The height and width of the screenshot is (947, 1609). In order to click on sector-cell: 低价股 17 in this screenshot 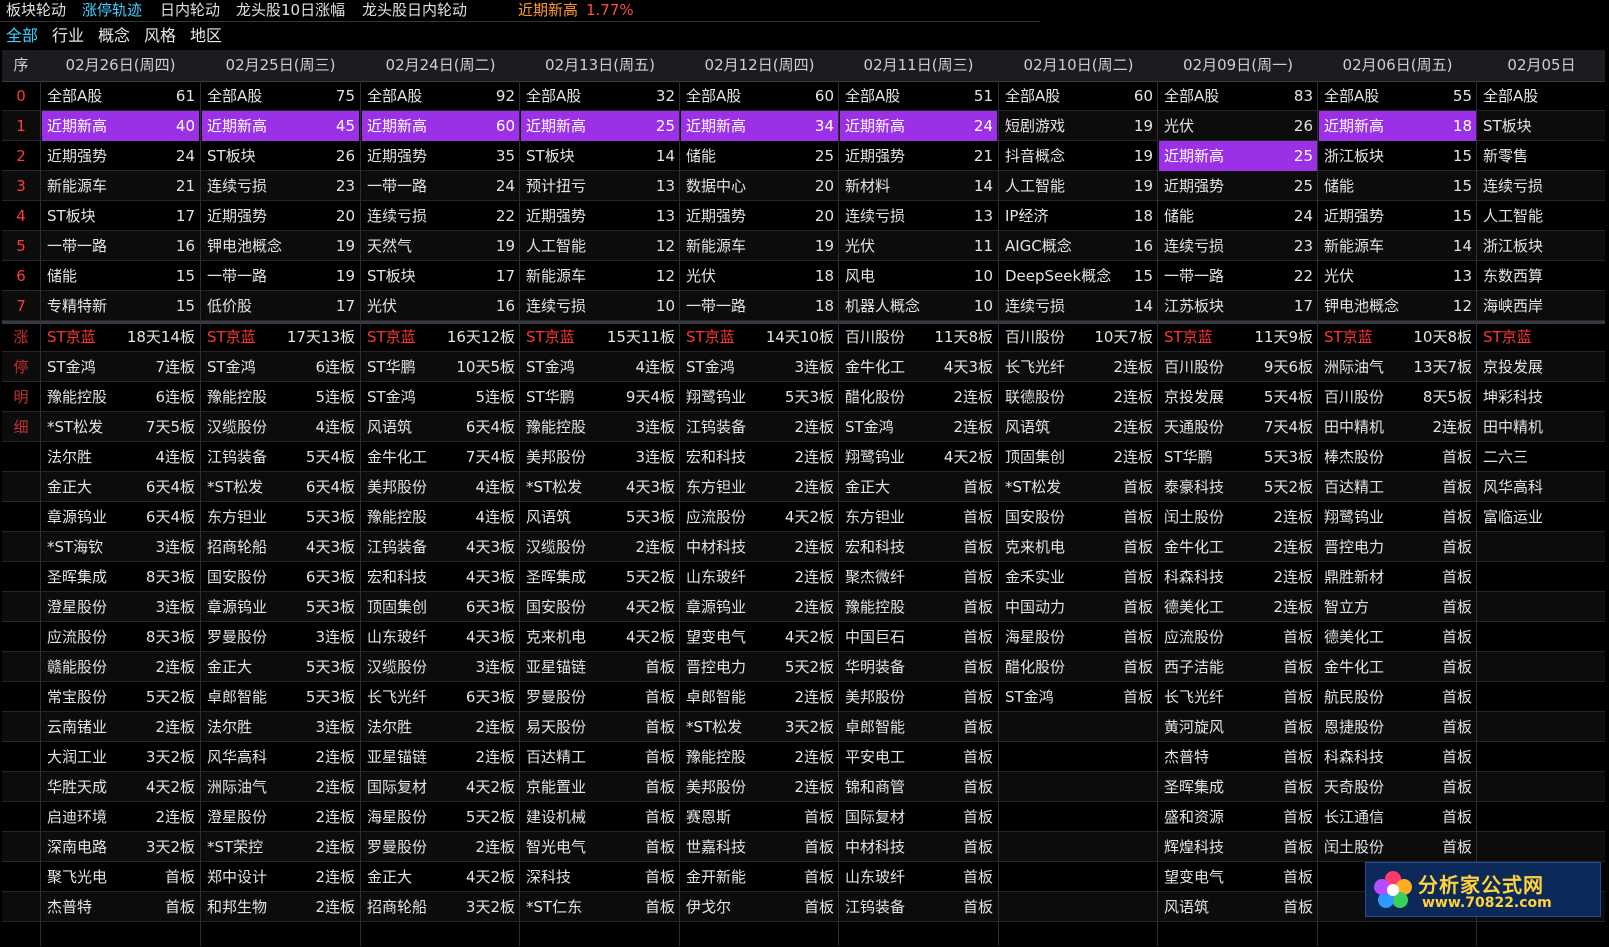, I will do `click(280, 306)`.